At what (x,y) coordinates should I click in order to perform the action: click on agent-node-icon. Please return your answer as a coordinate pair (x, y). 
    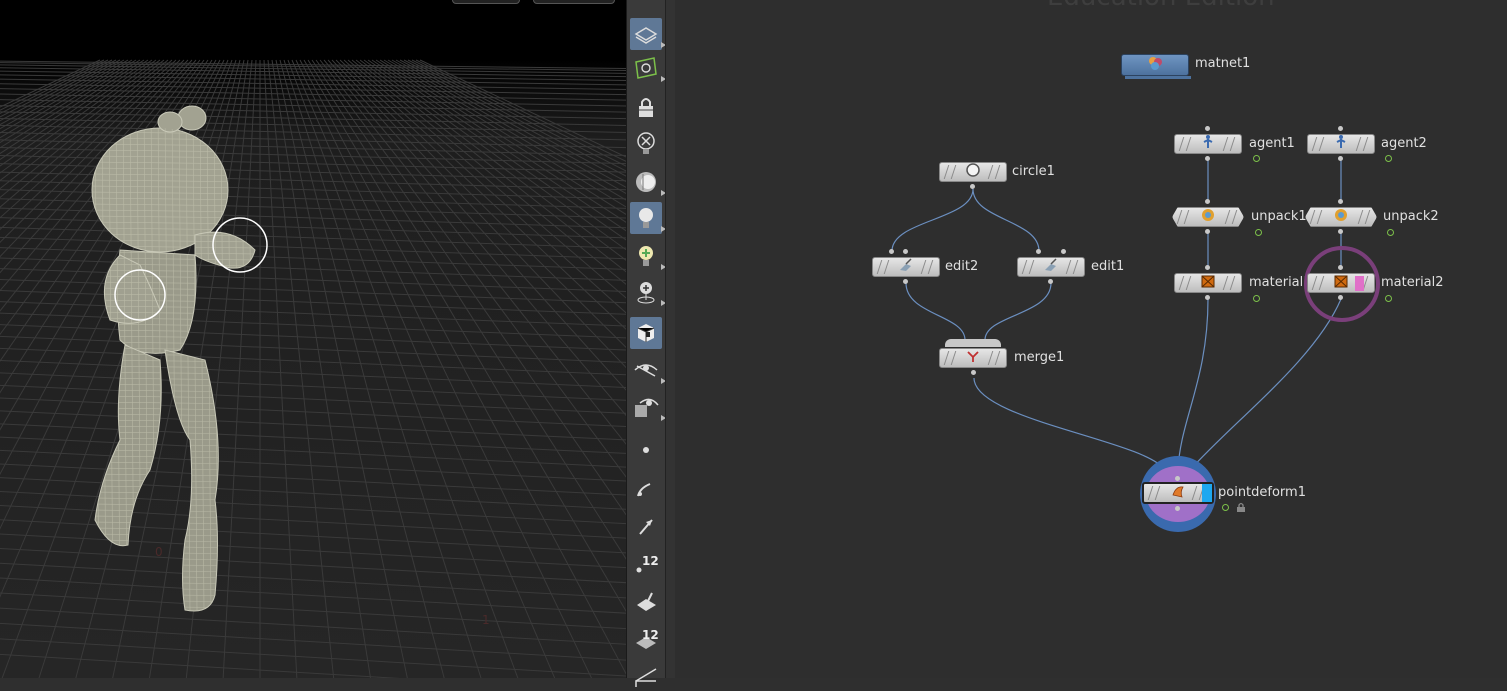
    Looking at the image, I should click on (1341, 144).